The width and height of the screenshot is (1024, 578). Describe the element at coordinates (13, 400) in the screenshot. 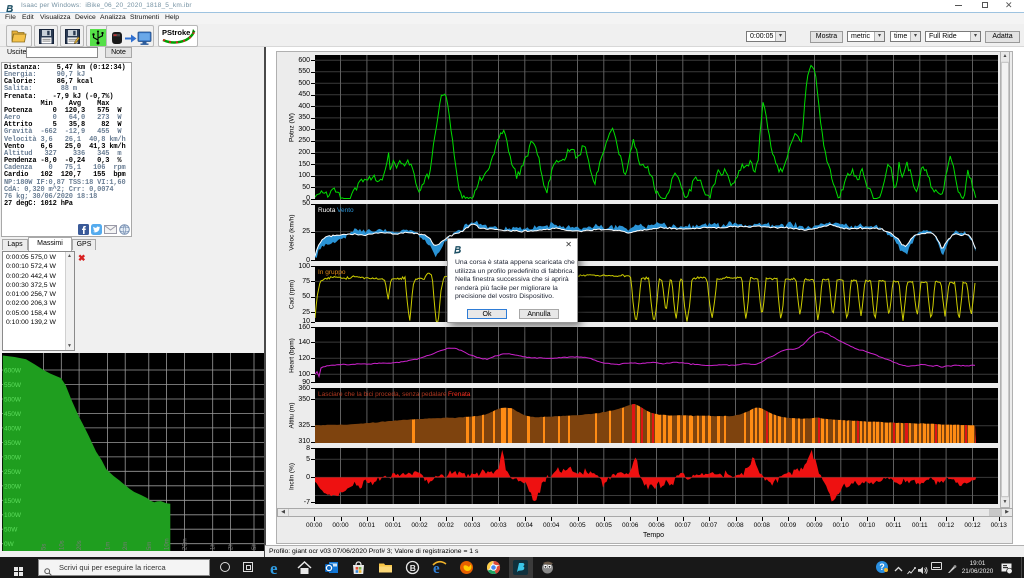

I see `svg-text: 500W` at that location.